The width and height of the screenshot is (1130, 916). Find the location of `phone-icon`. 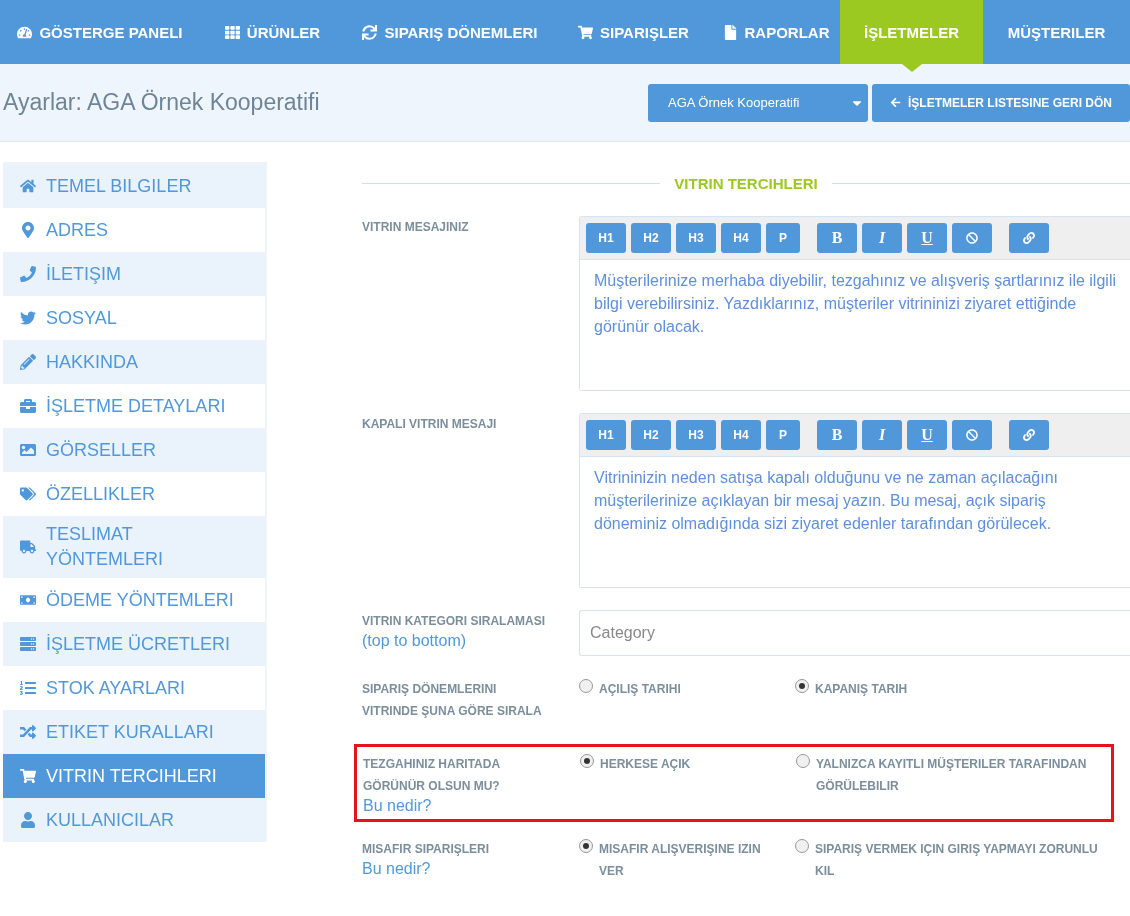

phone-icon is located at coordinates (28, 274).